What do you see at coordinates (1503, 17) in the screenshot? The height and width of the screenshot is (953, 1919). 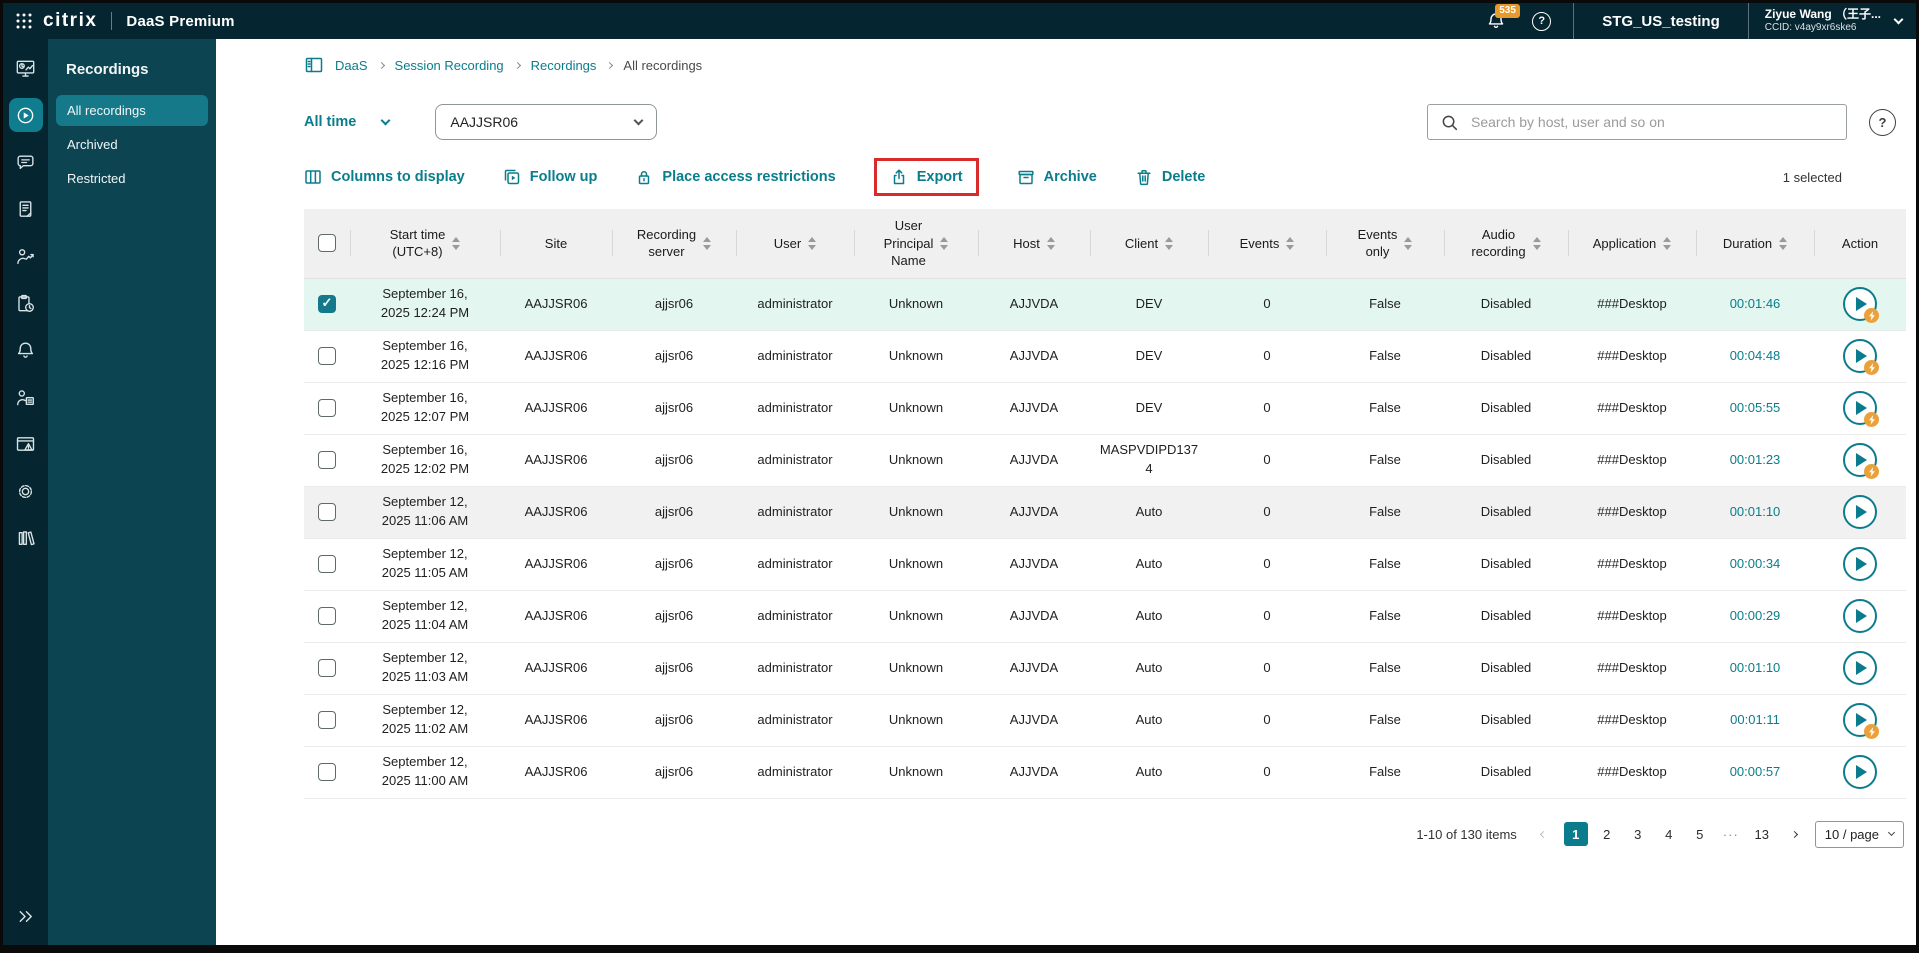 I see `notifications-bell-icon: 535` at bounding box center [1503, 17].